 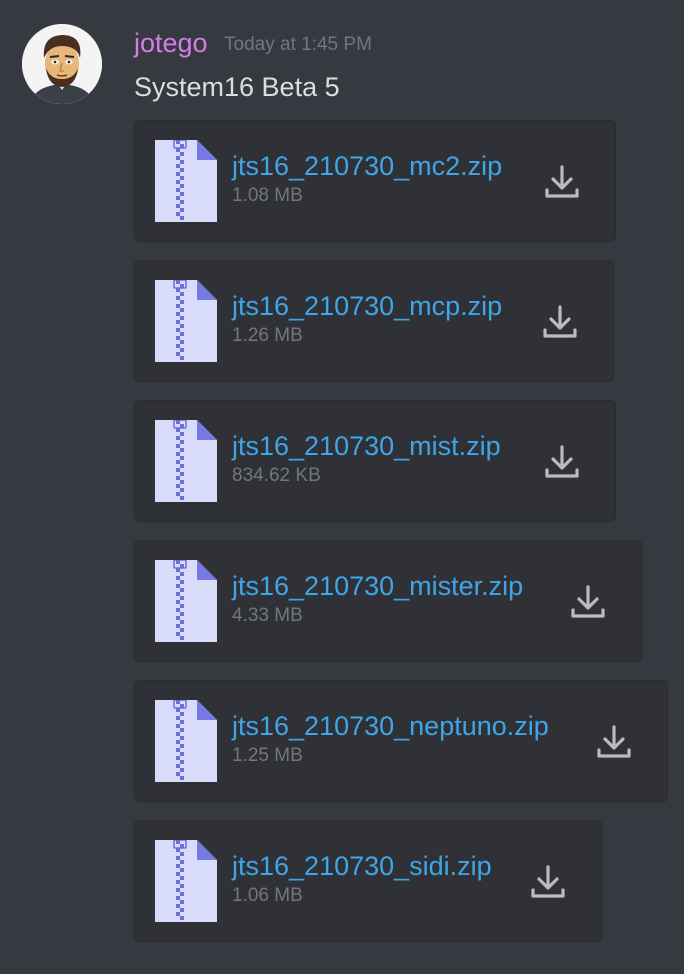 What do you see at coordinates (237, 87) in the screenshot?
I see `message-content: System16 Beta 5` at bounding box center [237, 87].